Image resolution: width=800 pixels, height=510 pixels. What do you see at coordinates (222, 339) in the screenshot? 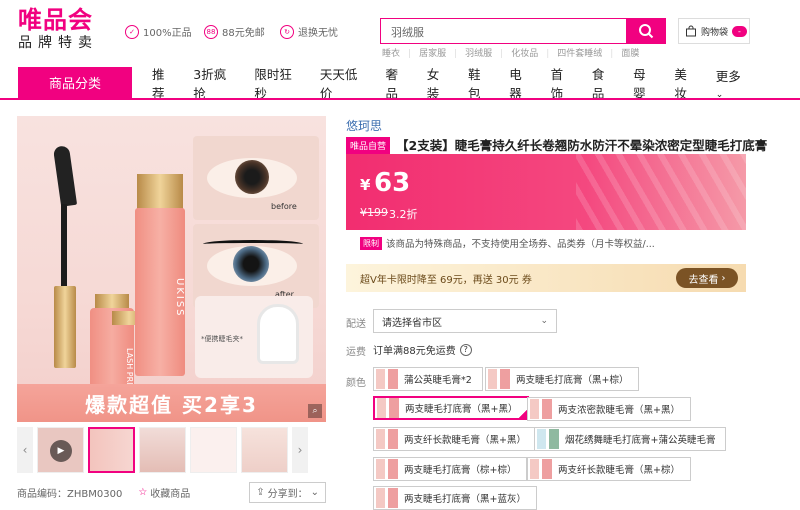
I see `clip-caption: *便携睫毛夹*` at bounding box center [222, 339].